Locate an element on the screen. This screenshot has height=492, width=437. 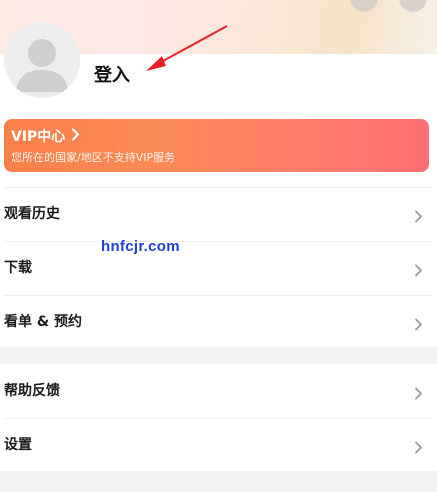
default-avatar-icon is located at coordinates (42, 60).